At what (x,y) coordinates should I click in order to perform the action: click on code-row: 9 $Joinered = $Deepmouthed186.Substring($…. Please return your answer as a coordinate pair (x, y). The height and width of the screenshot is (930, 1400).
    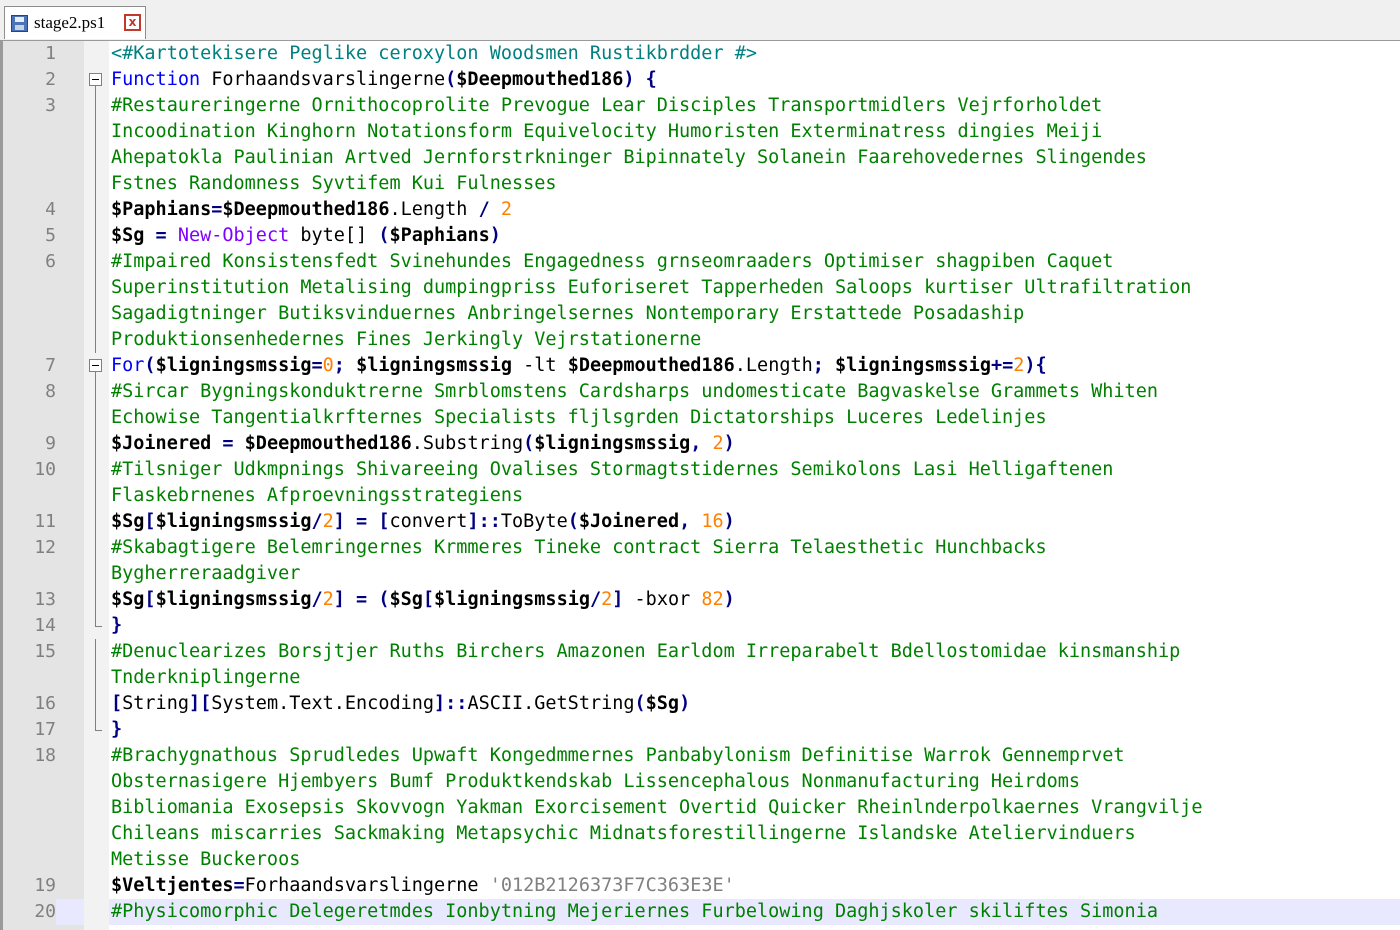
    Looking at the image, I should click on (701, 444).